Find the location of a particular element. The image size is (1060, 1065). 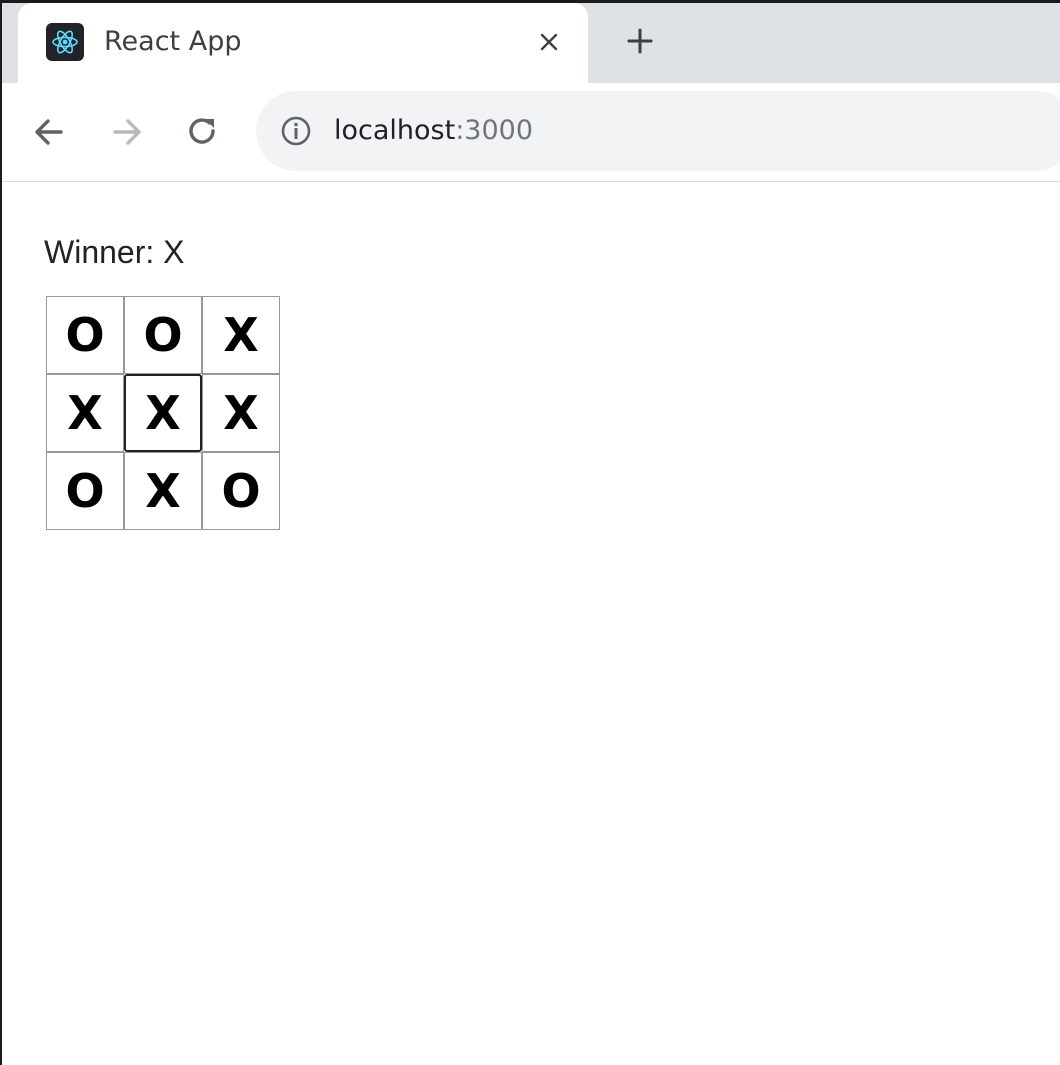

url-host: localhost is located at coordinates (395, 130).